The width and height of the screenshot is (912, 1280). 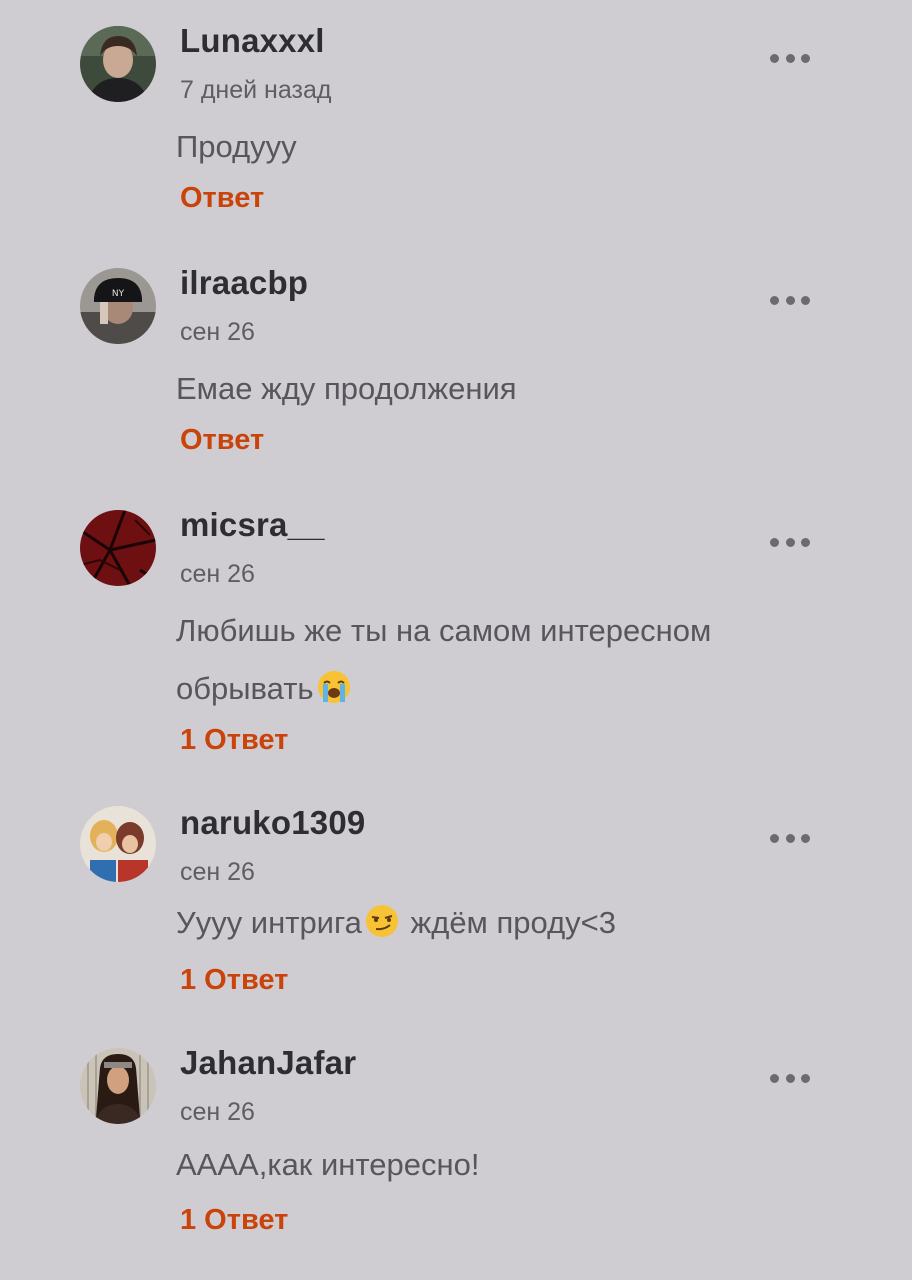 I want to click on username: JahanJafar, so click(x=268, y=1063).